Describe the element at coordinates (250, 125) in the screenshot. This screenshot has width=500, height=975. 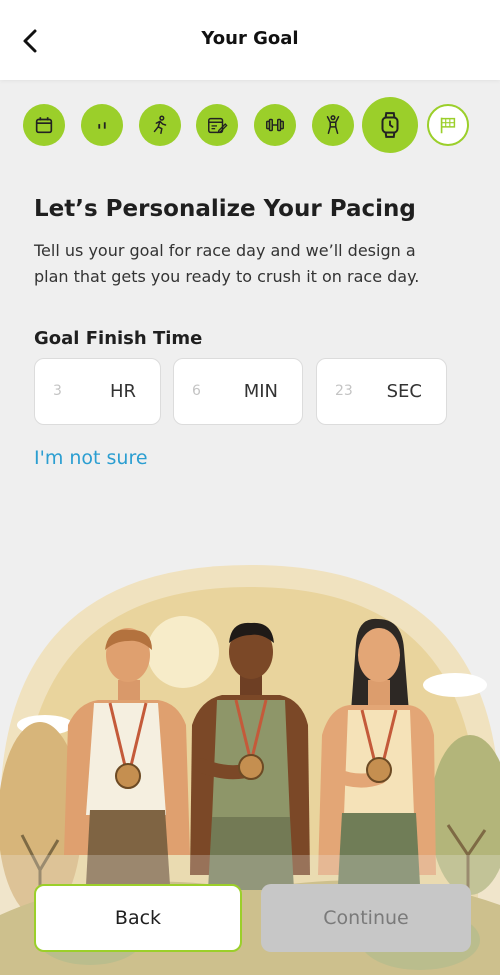
I see `progress-steps` at that location.